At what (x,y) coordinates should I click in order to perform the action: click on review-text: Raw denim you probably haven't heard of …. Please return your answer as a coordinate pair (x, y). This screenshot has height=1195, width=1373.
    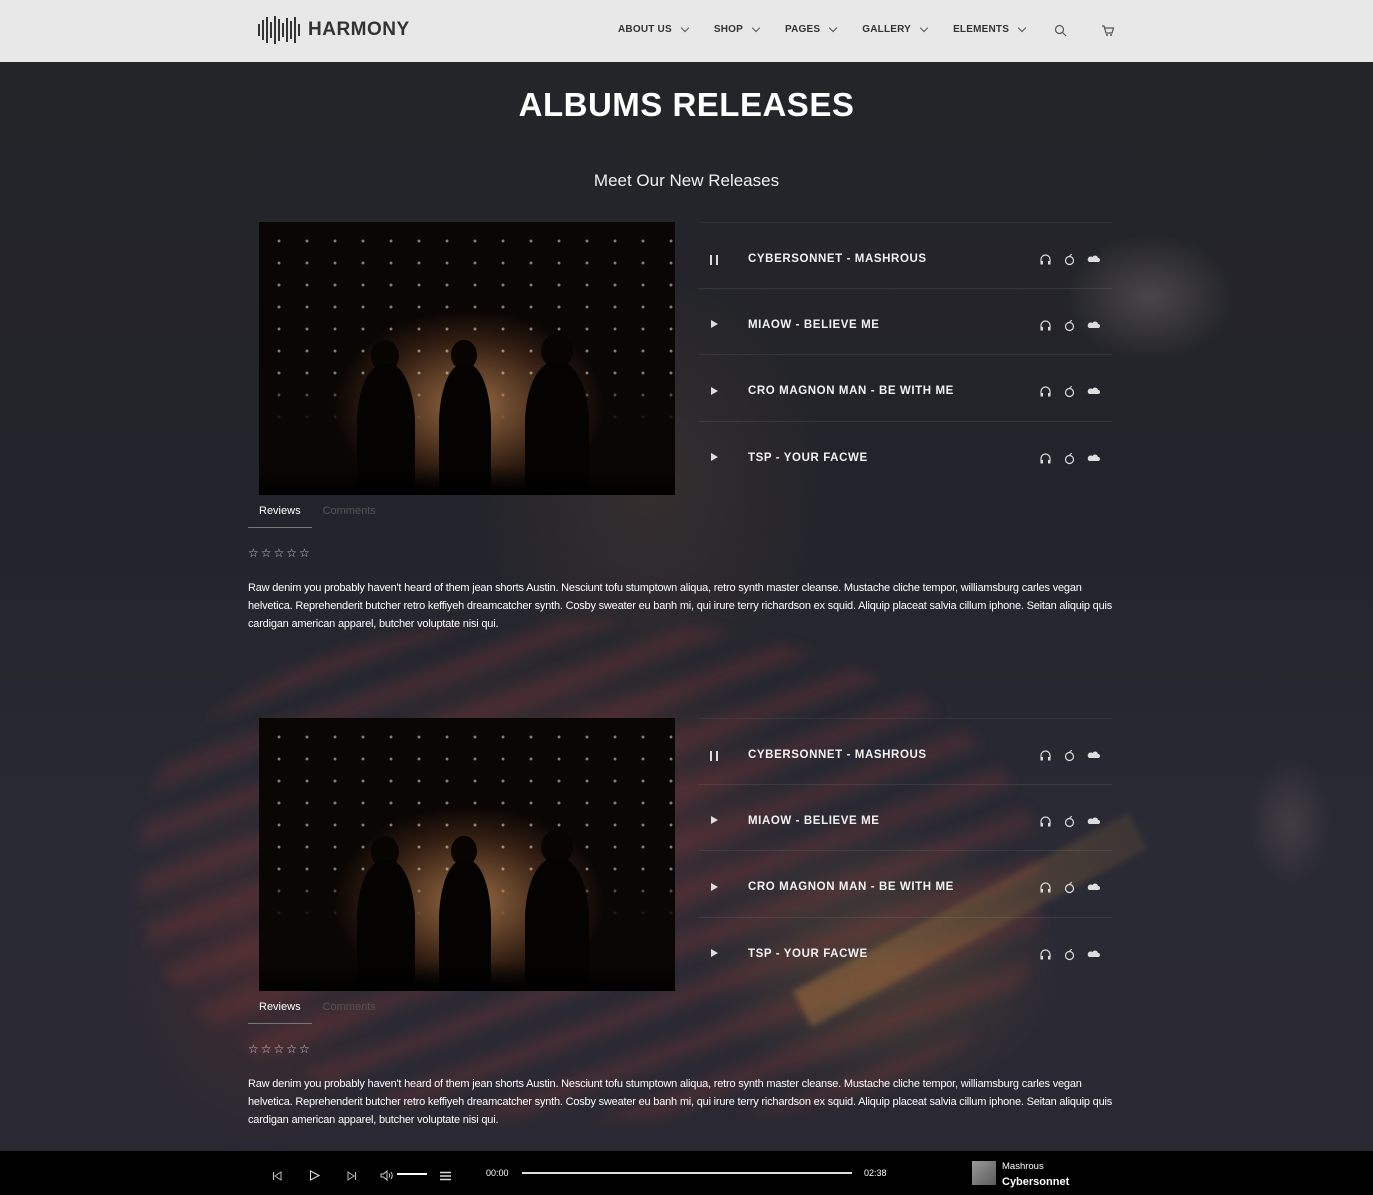
    Looking at the image, I should click on (680, 1102).